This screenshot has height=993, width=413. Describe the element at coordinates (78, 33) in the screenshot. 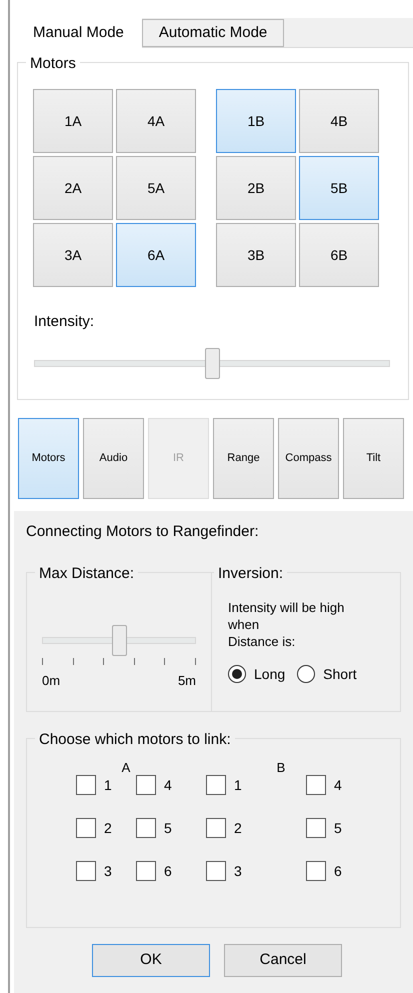

I see `tab: Manual Mode` at that location.